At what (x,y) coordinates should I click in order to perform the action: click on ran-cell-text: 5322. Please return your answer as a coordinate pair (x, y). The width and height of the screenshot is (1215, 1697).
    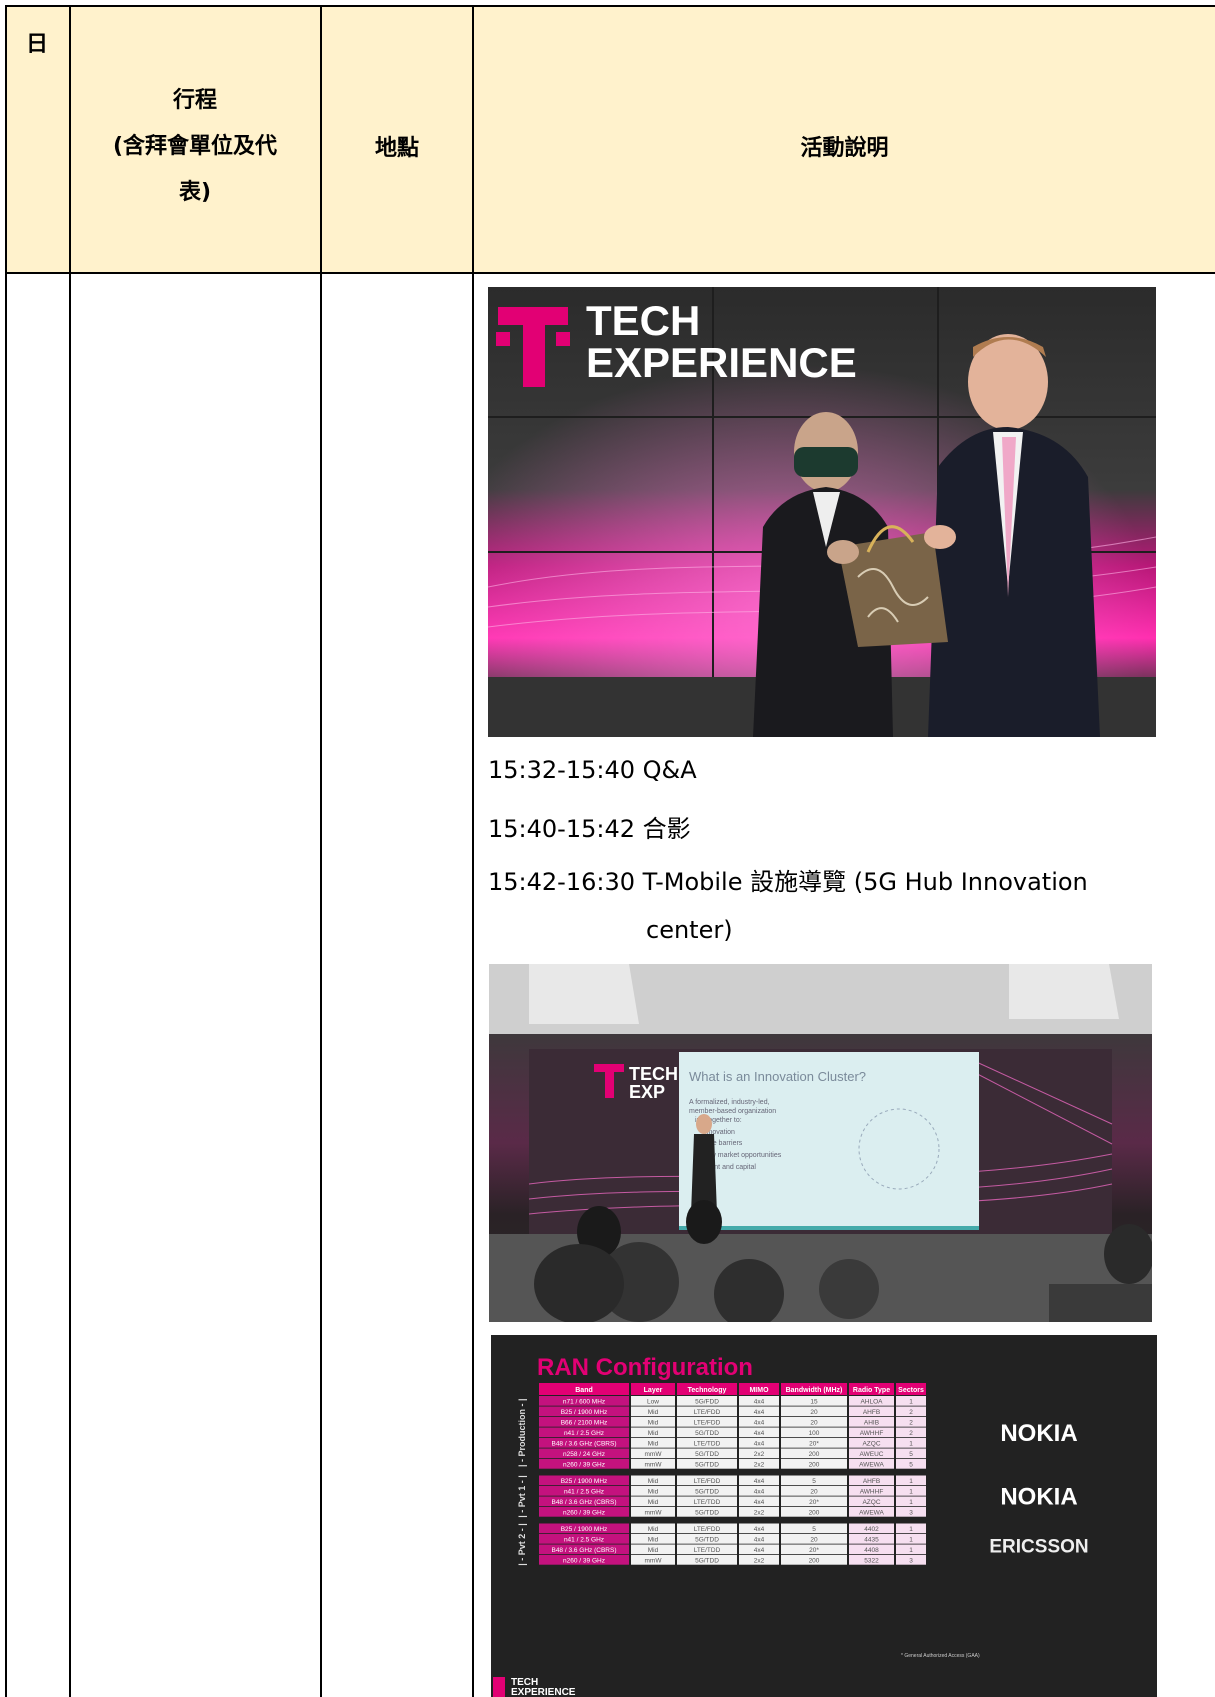
    Looking at the image, I should click on (871, 1561).